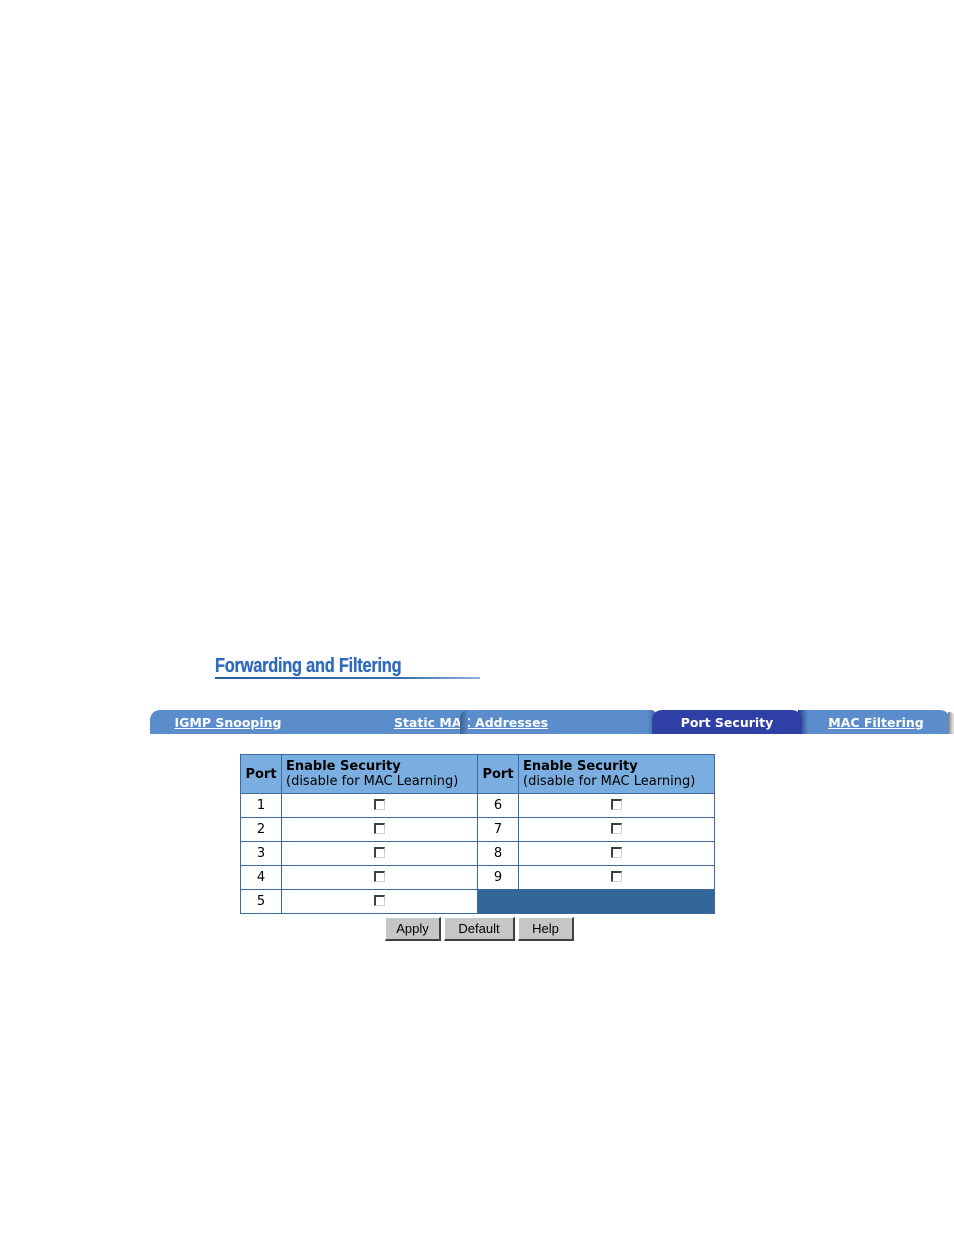 The height and width of the screenshot is (1235, 954). I want to click on tab-igmp-snooping: IGMP Snooping, so click(231, 722).